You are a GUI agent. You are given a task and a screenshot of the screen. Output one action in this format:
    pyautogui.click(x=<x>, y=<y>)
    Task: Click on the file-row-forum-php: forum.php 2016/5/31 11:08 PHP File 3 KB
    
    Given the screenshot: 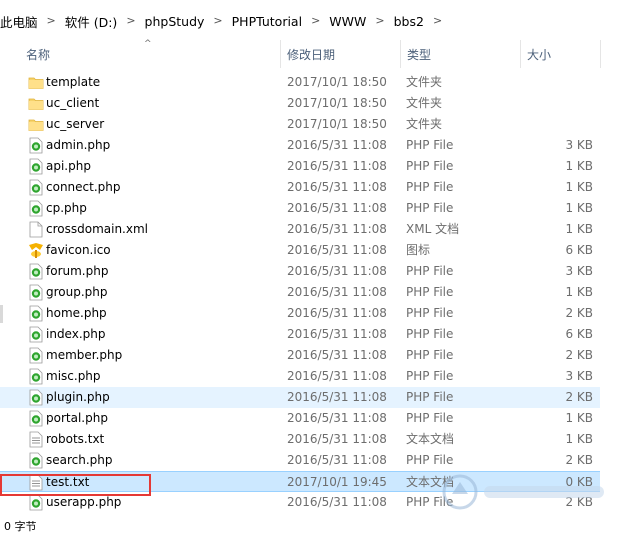 What is the action you would take?
    pyautogui.click(x=300, y=271)
    